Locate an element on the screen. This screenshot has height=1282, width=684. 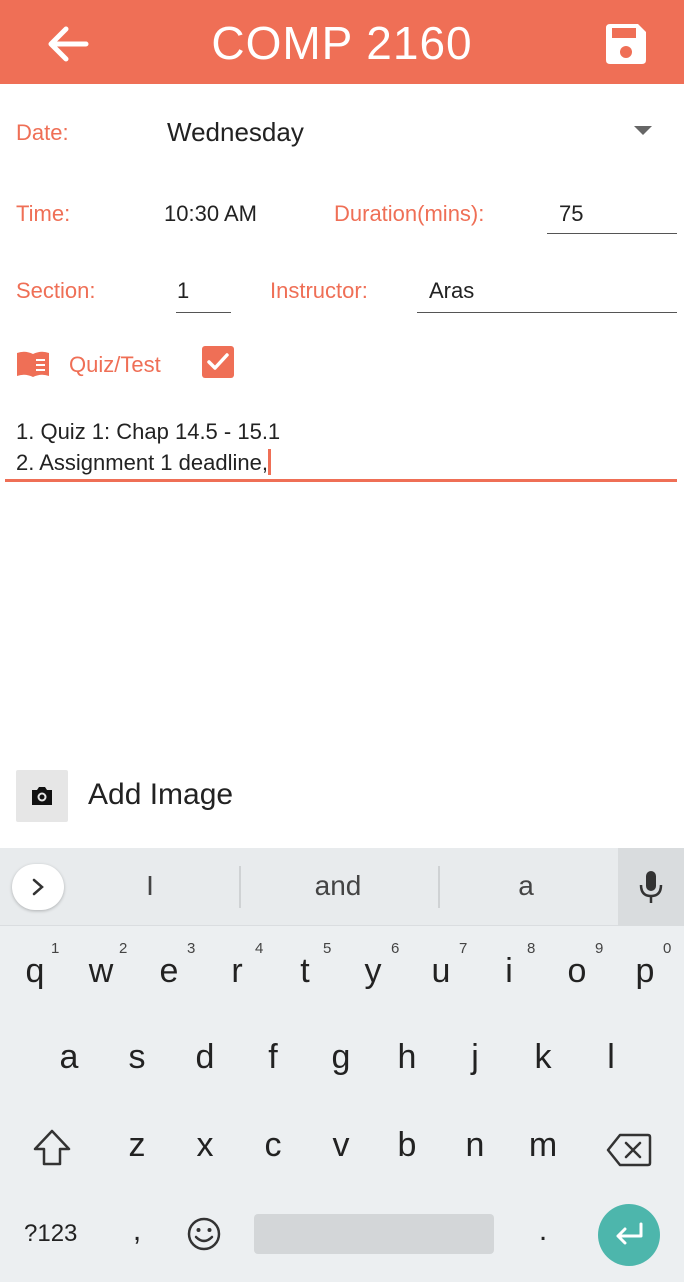
check-icon is located at coordinates (218, 361).